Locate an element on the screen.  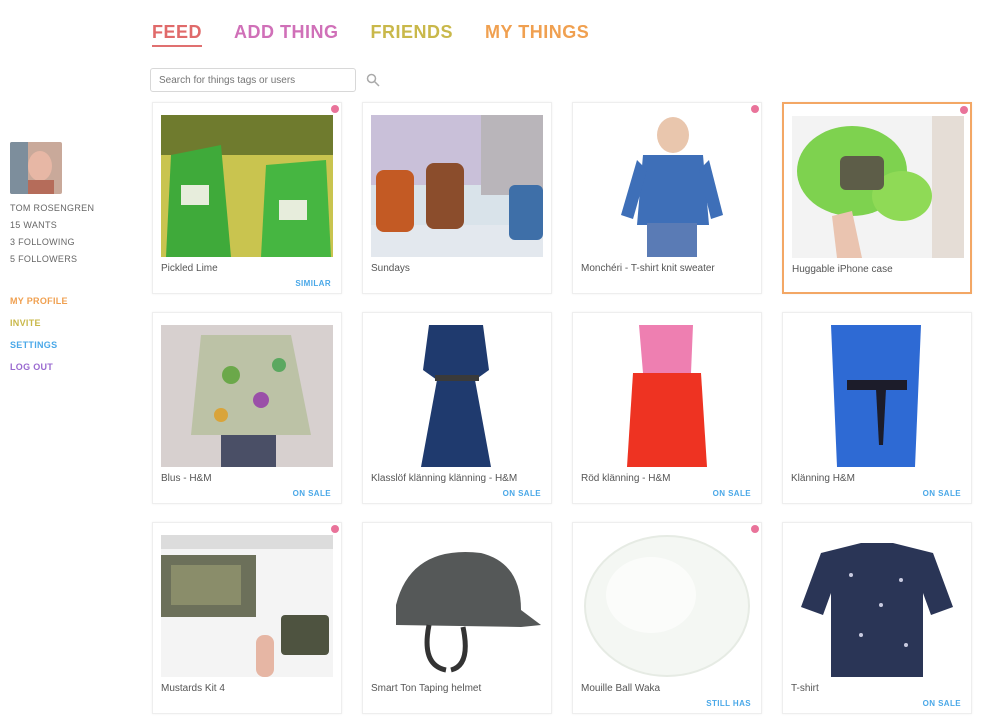
thing-title: Monchéri - T-shirt knit sweater is located at coordinates (648, 268).